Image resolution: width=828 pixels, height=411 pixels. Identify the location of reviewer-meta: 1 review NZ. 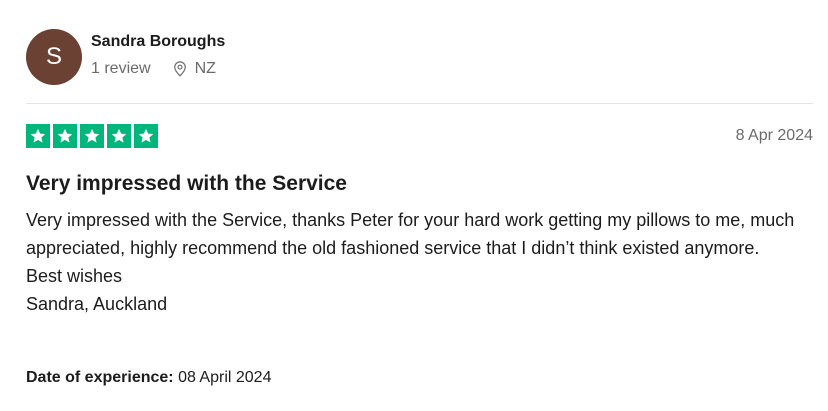
(153, 69).